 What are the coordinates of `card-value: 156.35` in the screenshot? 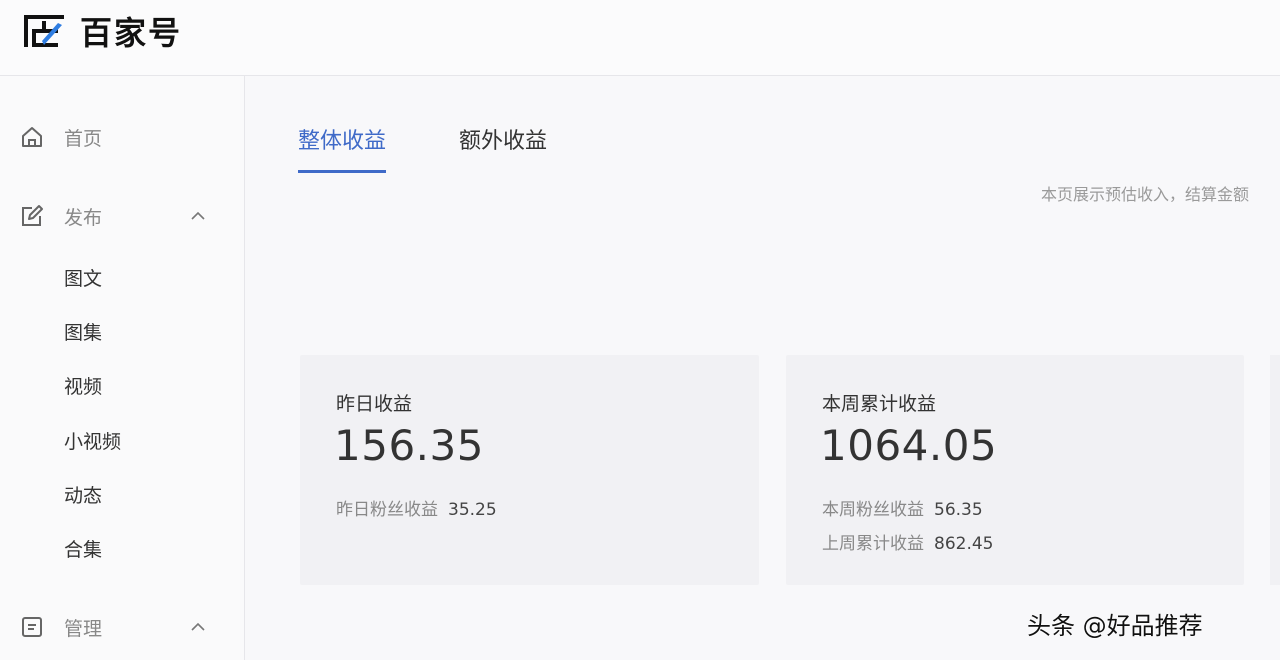 It's located at (409, 445).